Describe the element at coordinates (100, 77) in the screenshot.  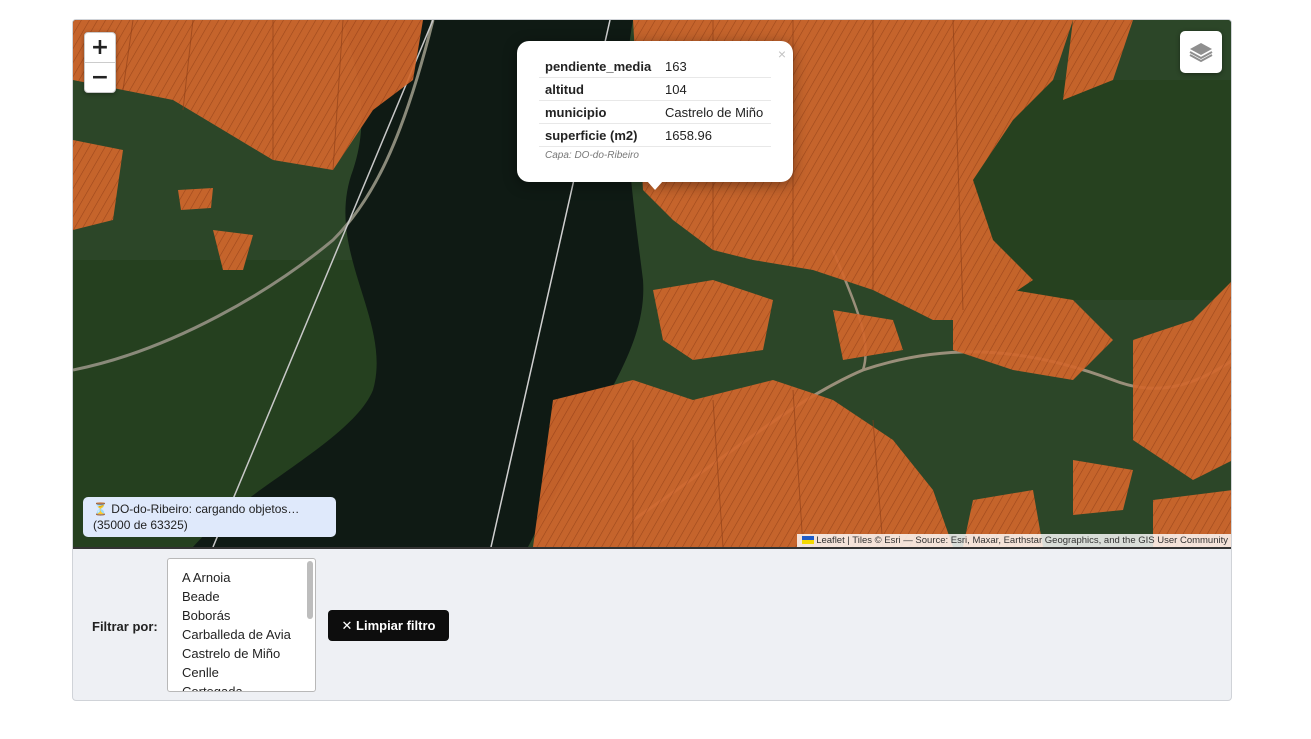
I see `zoom-out-button: −` at that location.